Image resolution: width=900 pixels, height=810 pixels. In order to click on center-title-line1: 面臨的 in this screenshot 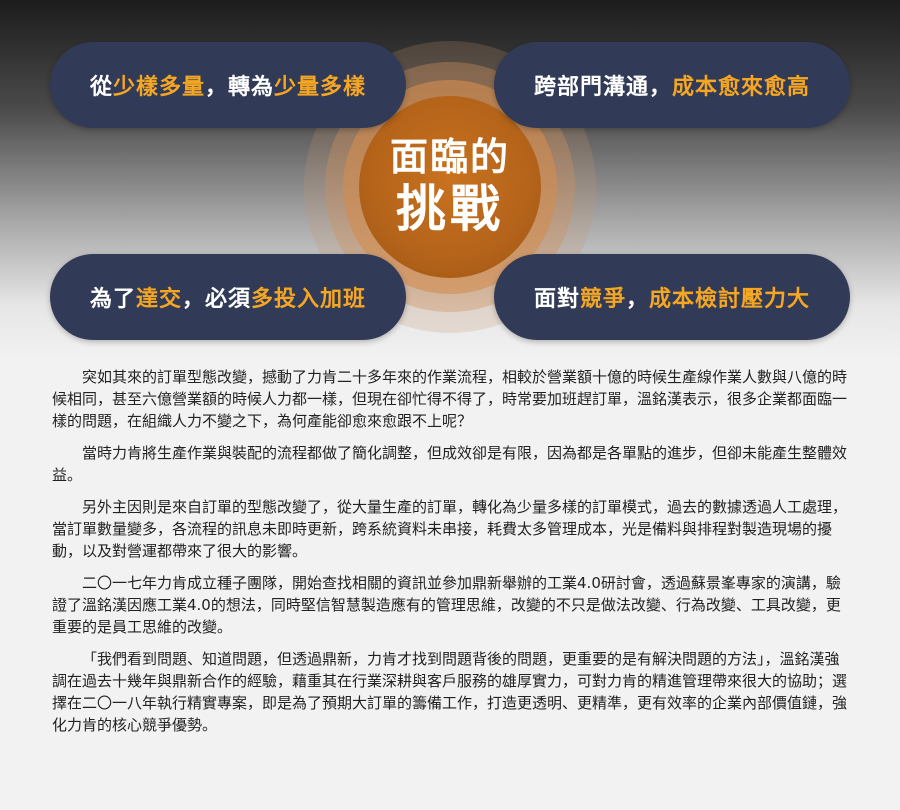, I will do `click(450, 157)`.